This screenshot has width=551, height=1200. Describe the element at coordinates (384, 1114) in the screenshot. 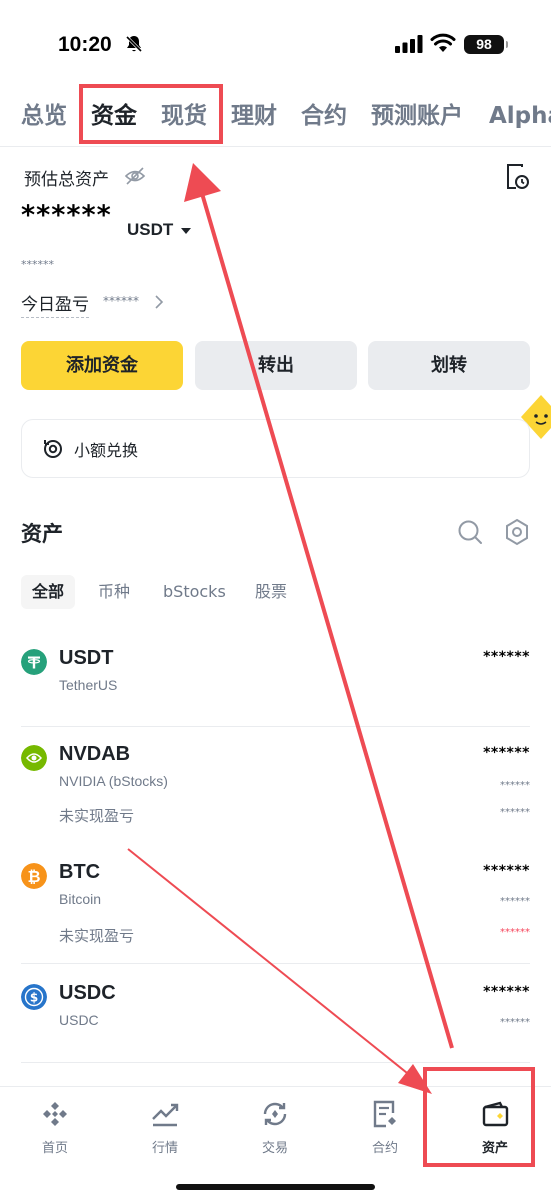

I see `futures-icon` at that location.